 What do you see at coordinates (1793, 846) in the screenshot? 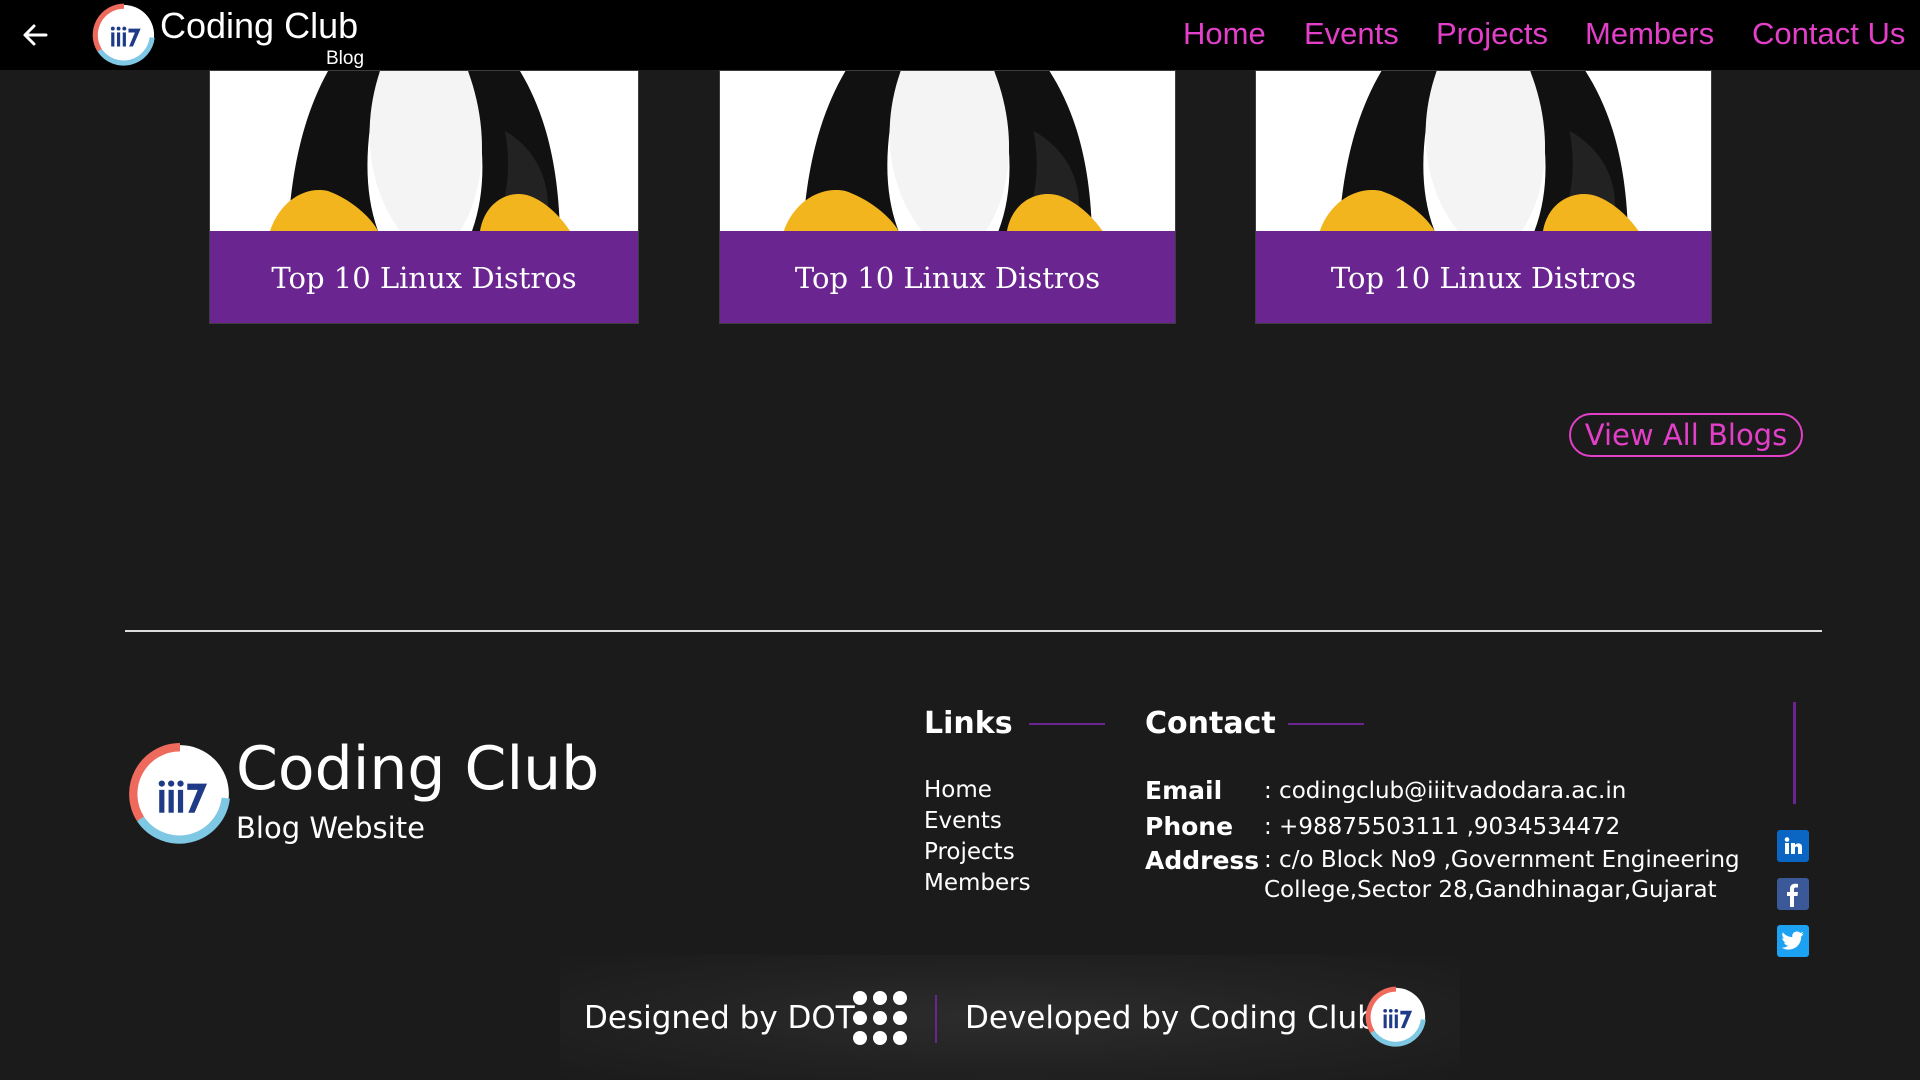
I see `linkedin-icon` at bounding box center [1793, 846].